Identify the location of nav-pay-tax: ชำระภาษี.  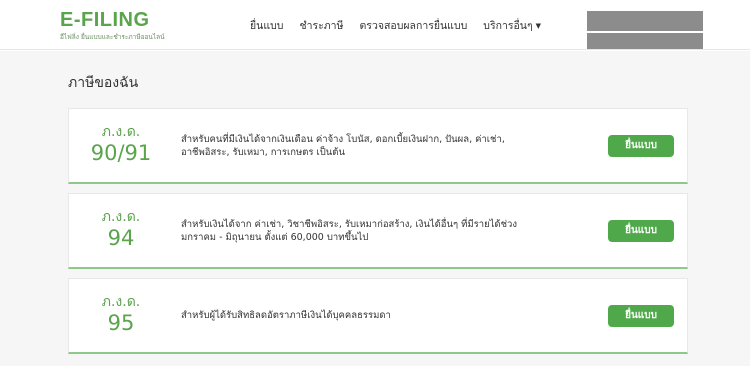
(321, 25).